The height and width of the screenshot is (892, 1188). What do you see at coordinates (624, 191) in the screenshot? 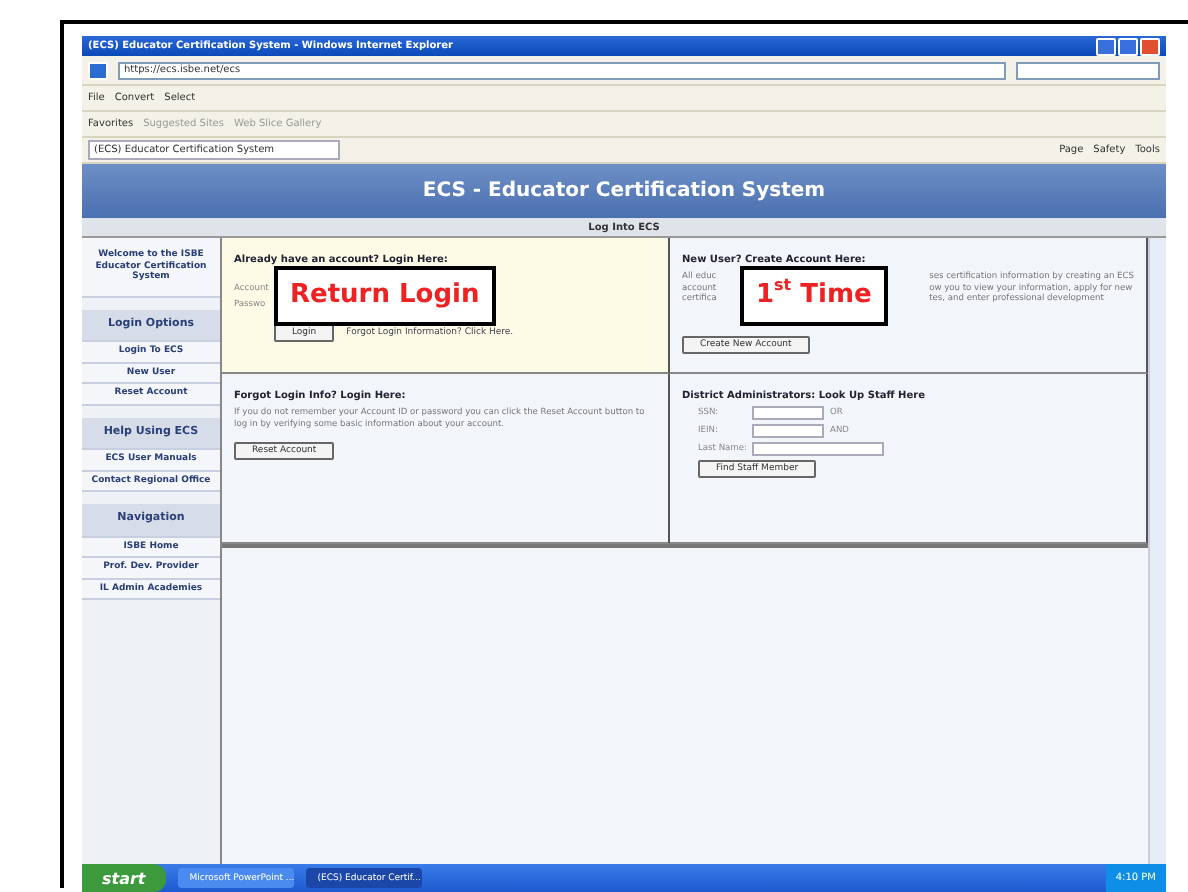
I see `site-title: ECS - Educator Certification System` at bounding box center [624, 191].